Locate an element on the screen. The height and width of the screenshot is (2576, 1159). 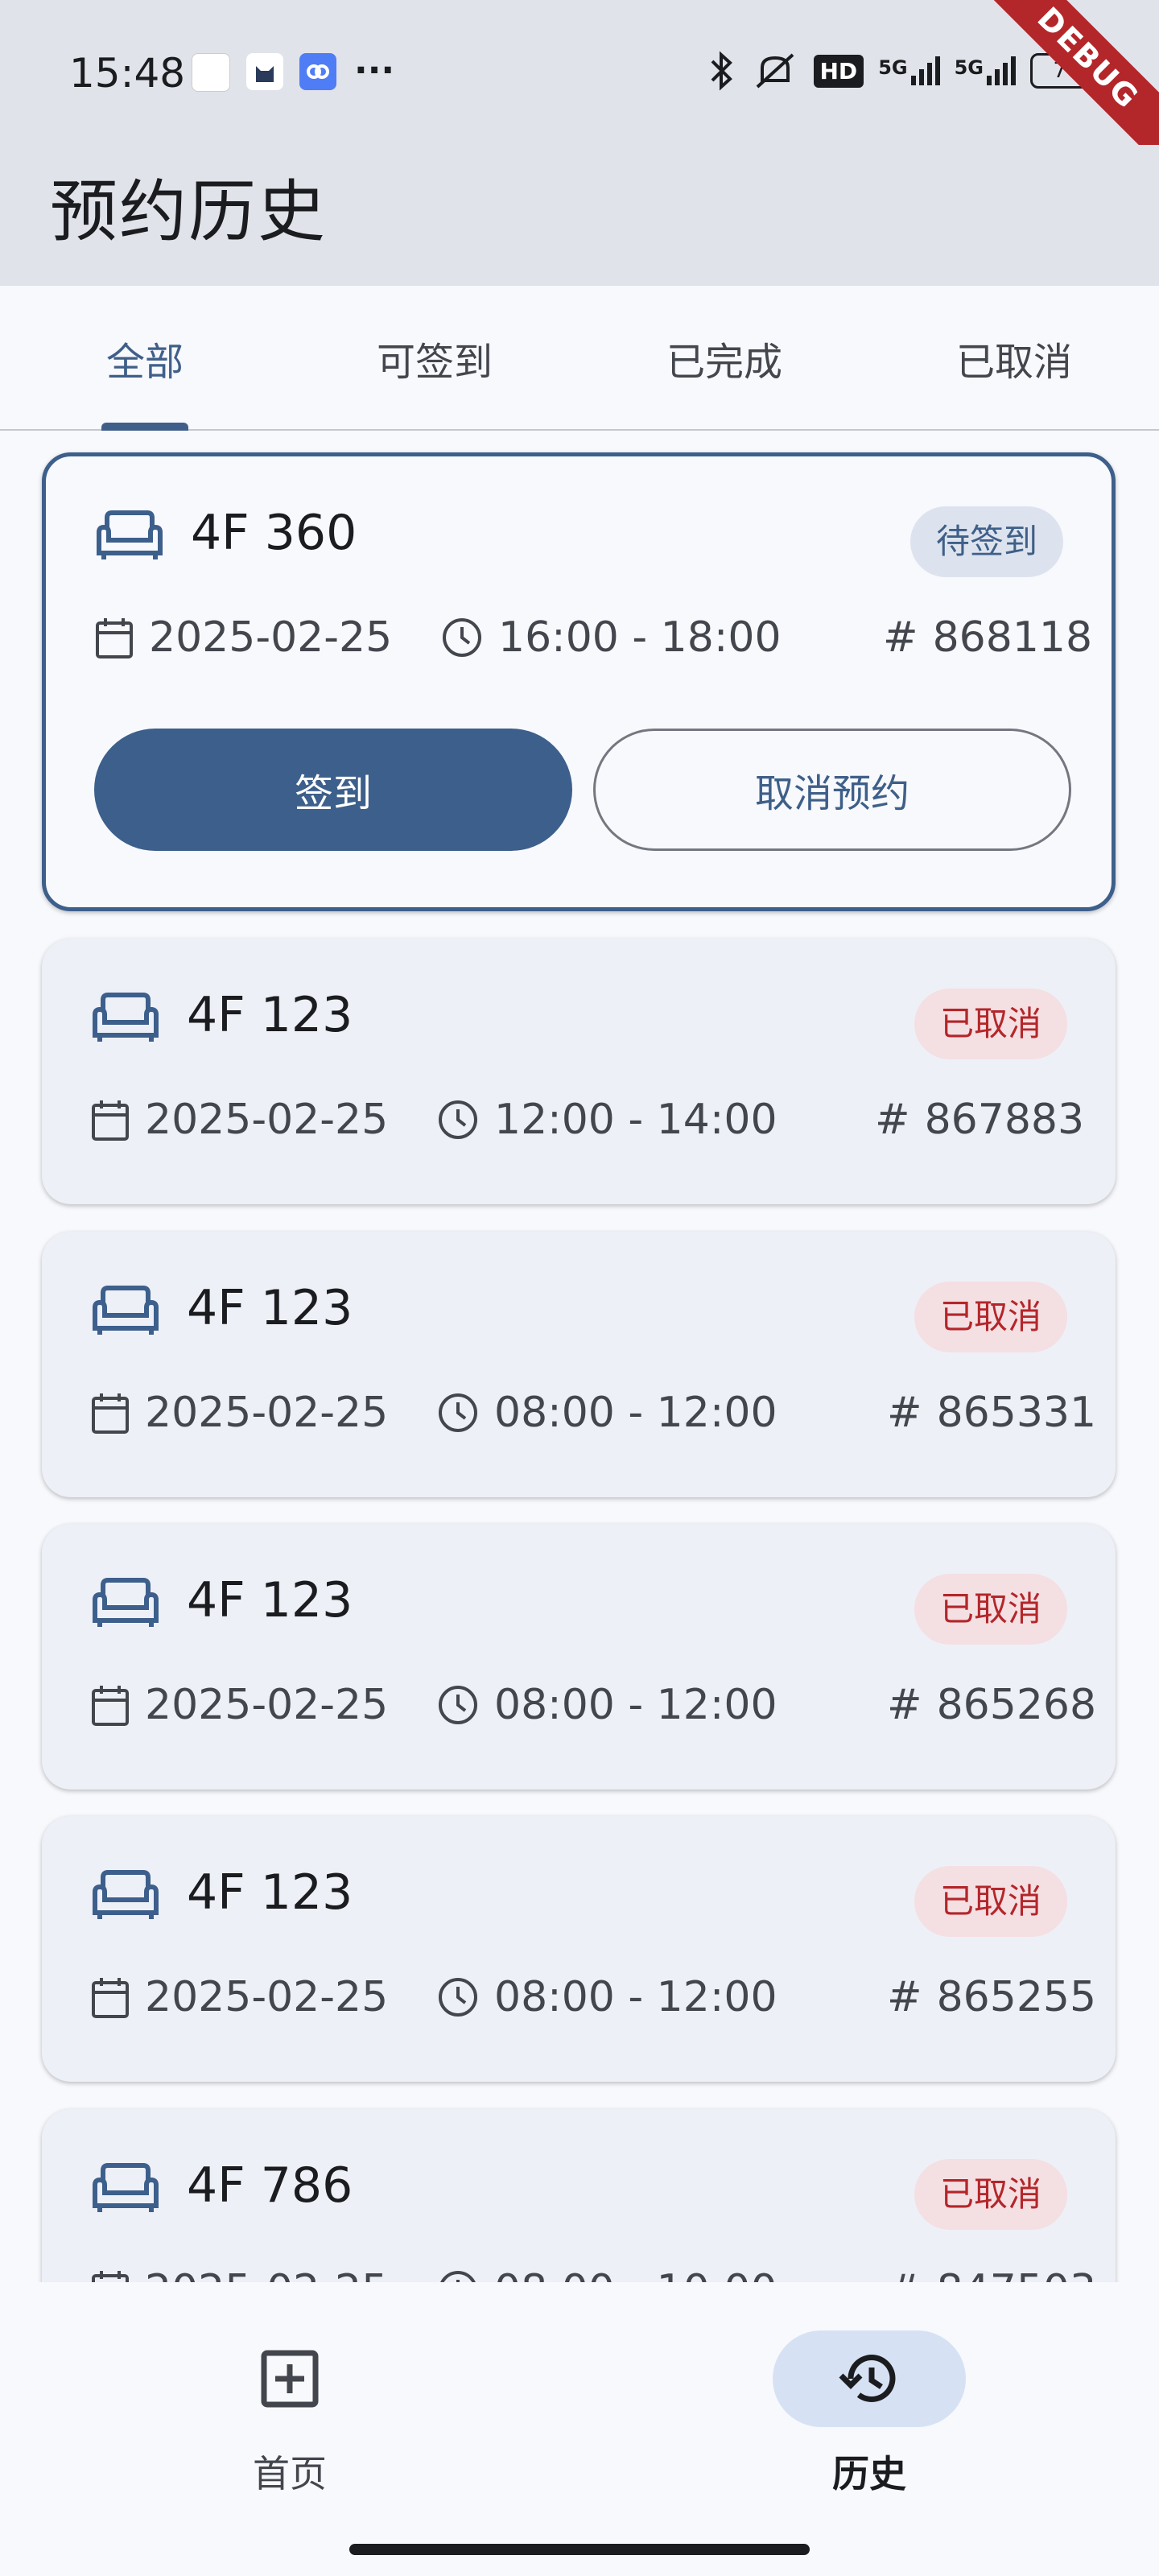
status-right-icons: HD 5G 5G 76 is located at coordinates (905, 71).